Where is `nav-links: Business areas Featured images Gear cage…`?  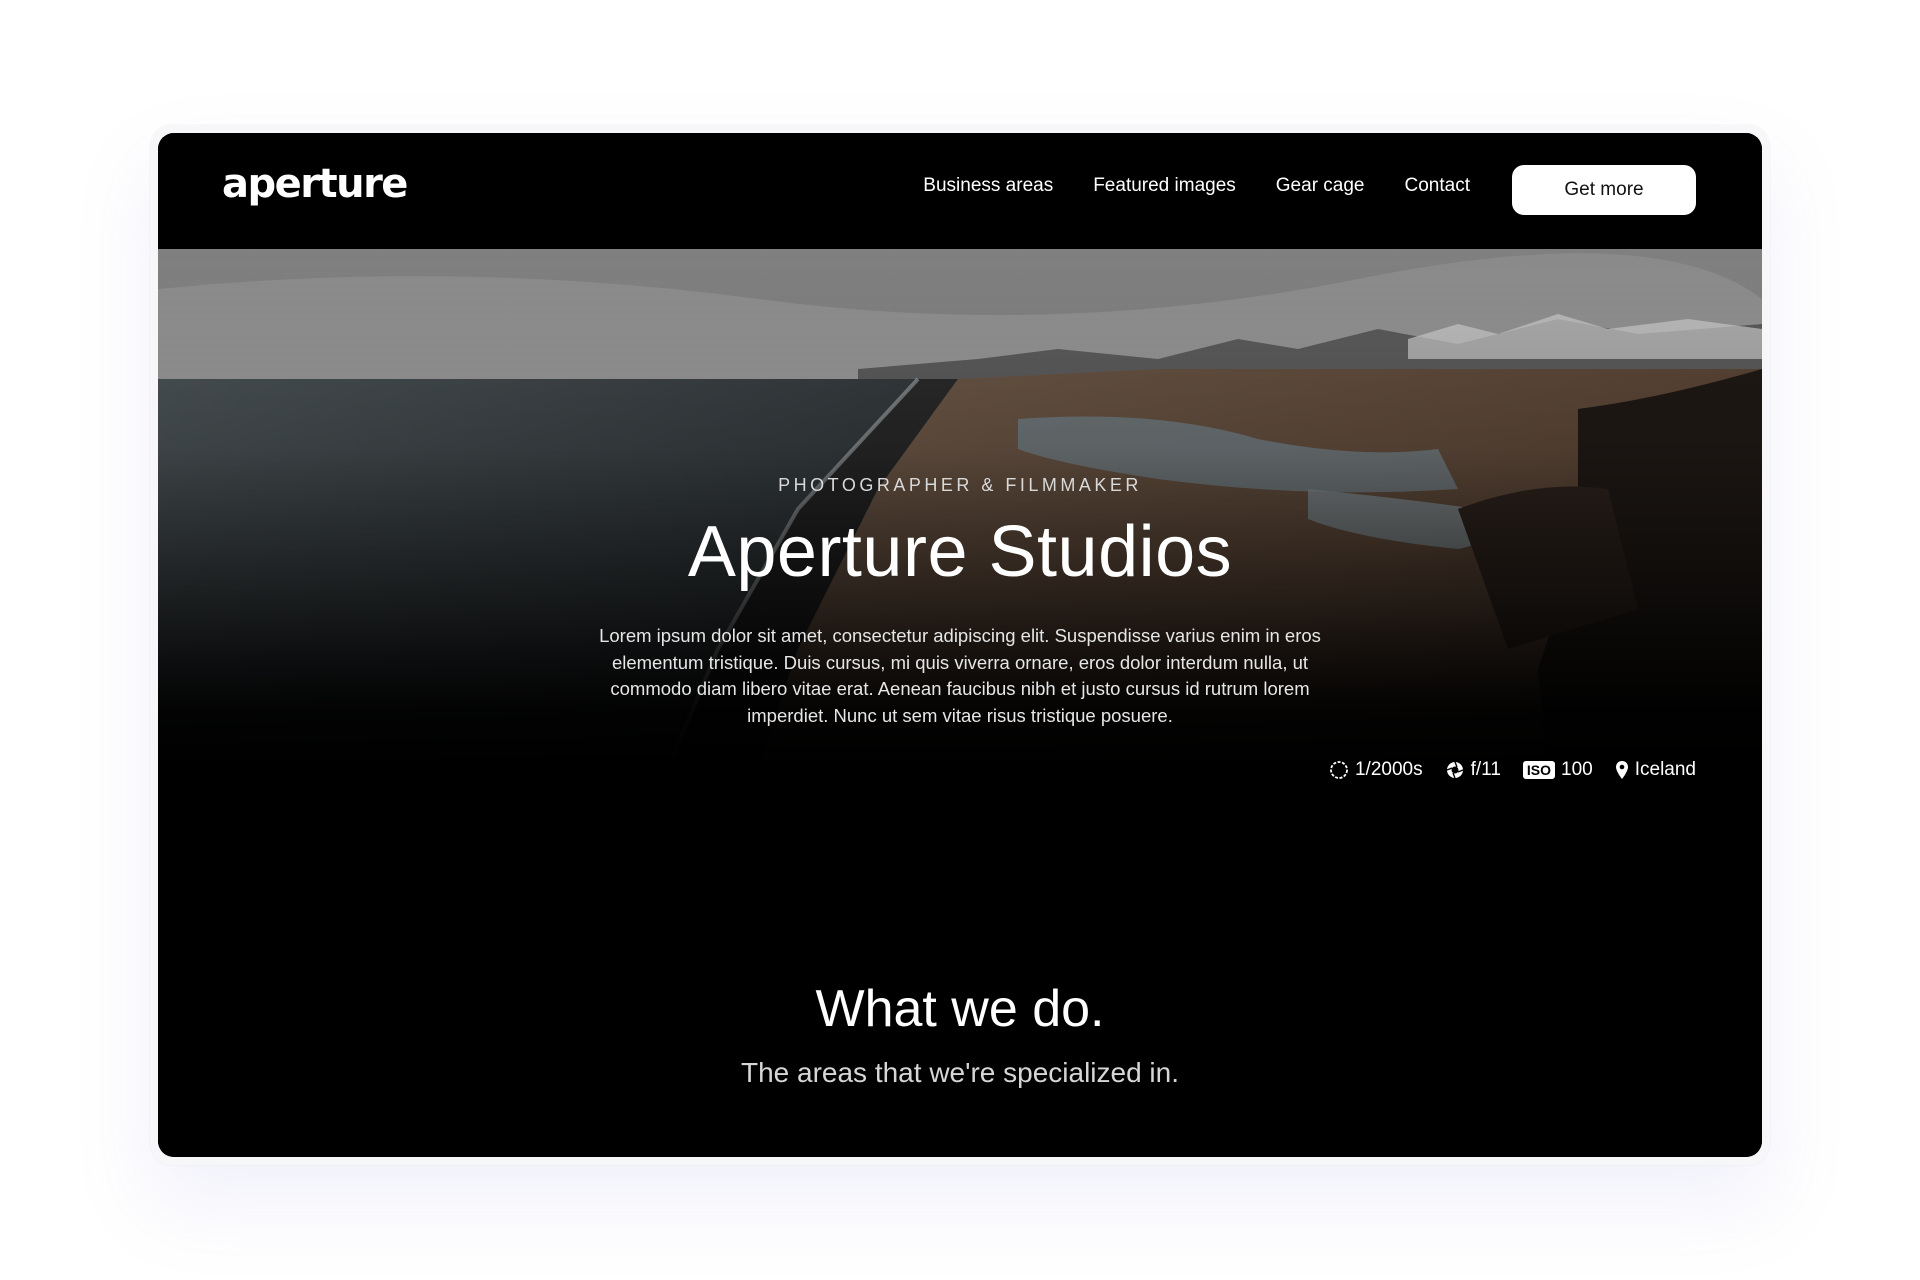
nav-links: Business areas Featured images Gear cage… is located at coordinates (1196, 186).